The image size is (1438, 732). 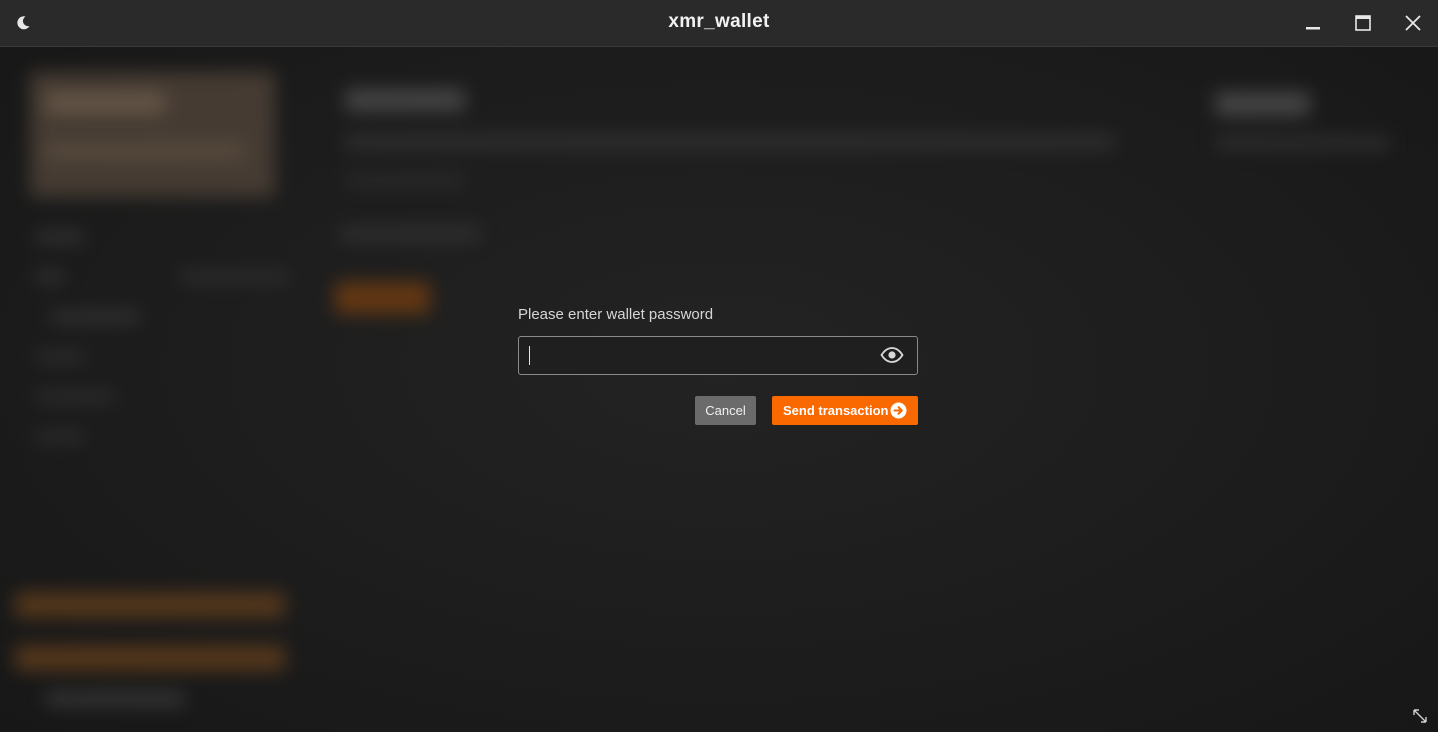 I want to click on arrow-right-circle-icon, so click(x=898, y=410).